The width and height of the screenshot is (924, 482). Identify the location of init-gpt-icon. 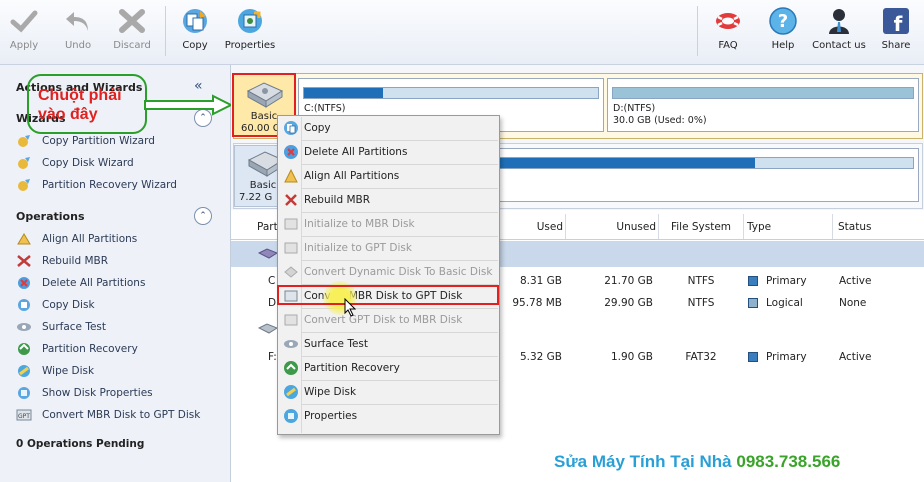
(291, 248).